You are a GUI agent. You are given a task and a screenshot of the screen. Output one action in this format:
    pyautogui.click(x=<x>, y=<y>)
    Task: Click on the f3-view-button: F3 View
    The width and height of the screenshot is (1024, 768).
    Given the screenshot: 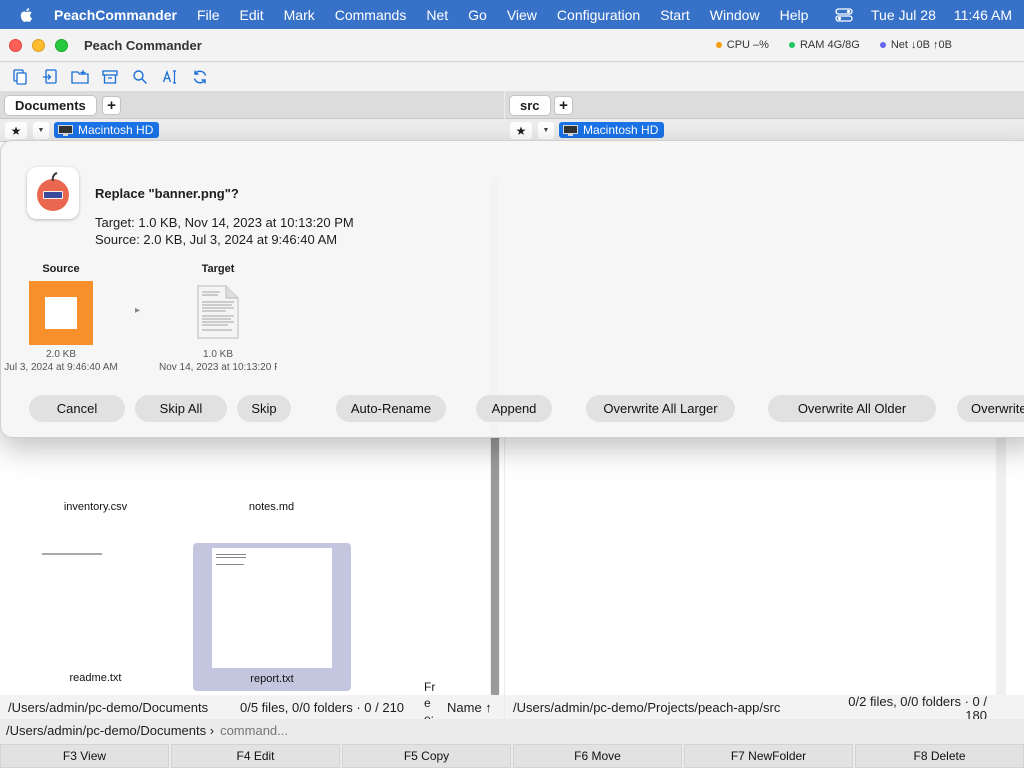 What is the action you would take?
    pyautogui.click(x=84, y=756)
    